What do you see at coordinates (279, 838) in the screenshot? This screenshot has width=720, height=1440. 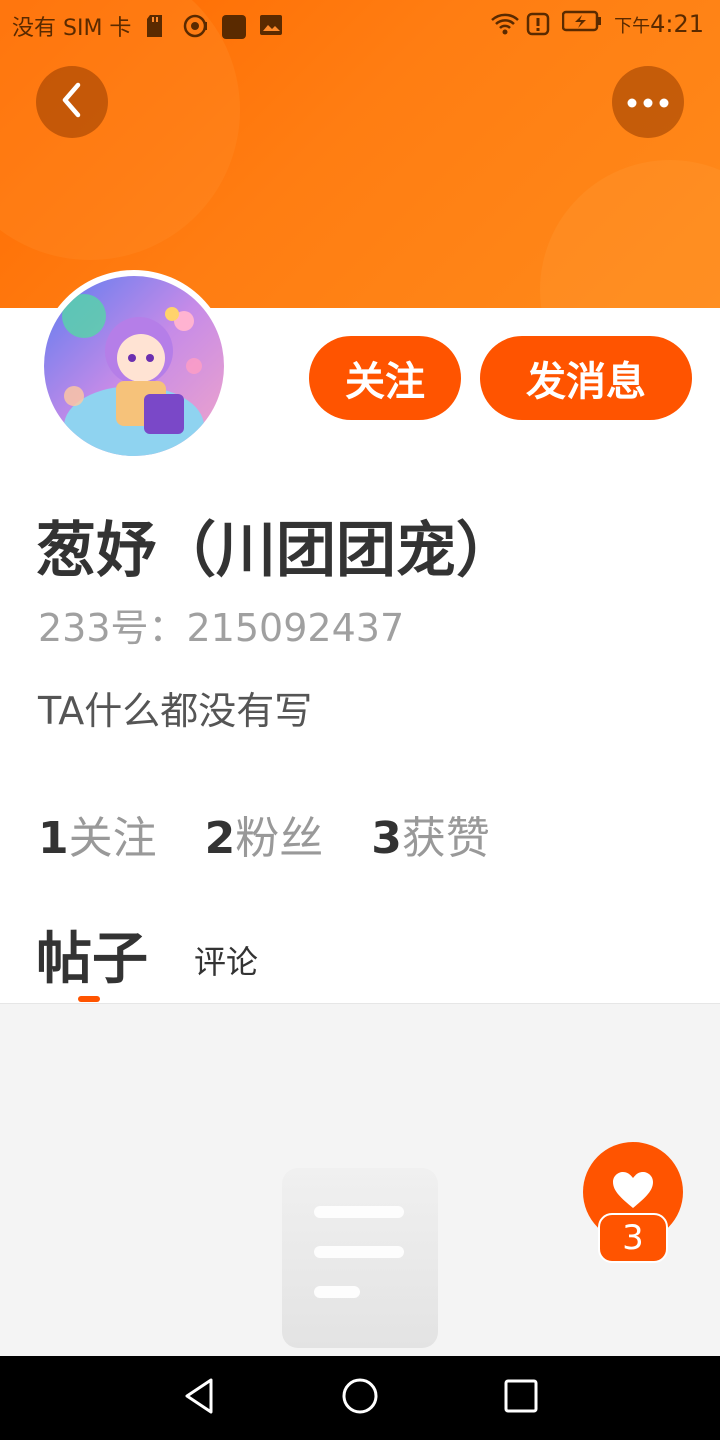 I see `stat-label: 粉丝` at bounding box center [279, 838].